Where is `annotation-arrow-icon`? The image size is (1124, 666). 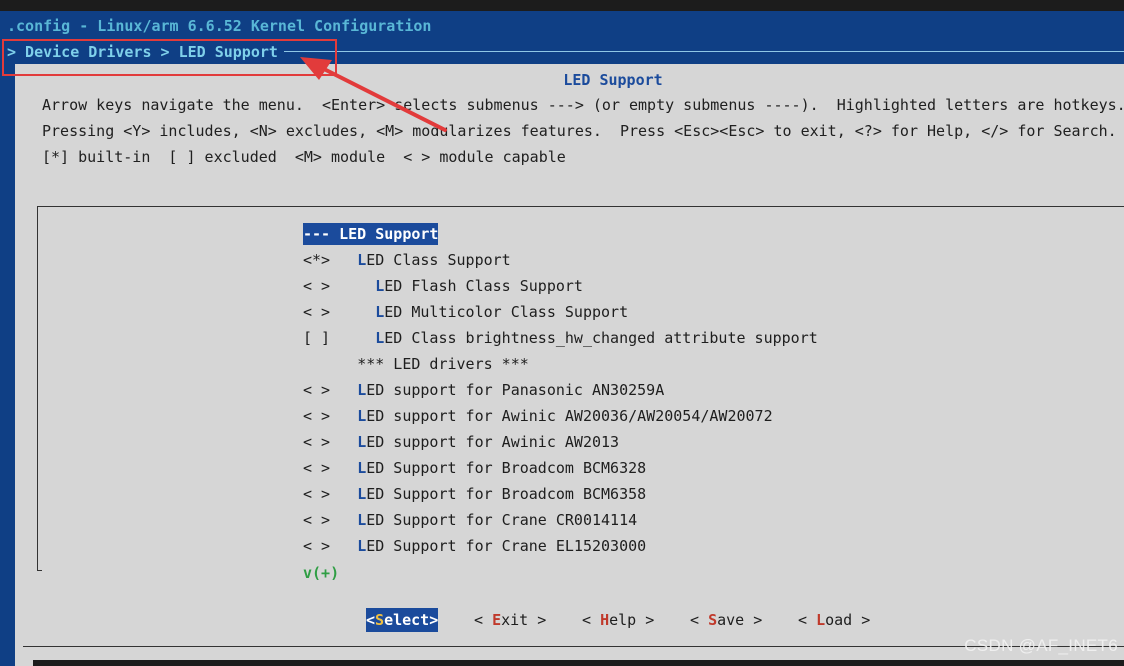 annotation-arrow-icon is located at coordinates (373, 94).